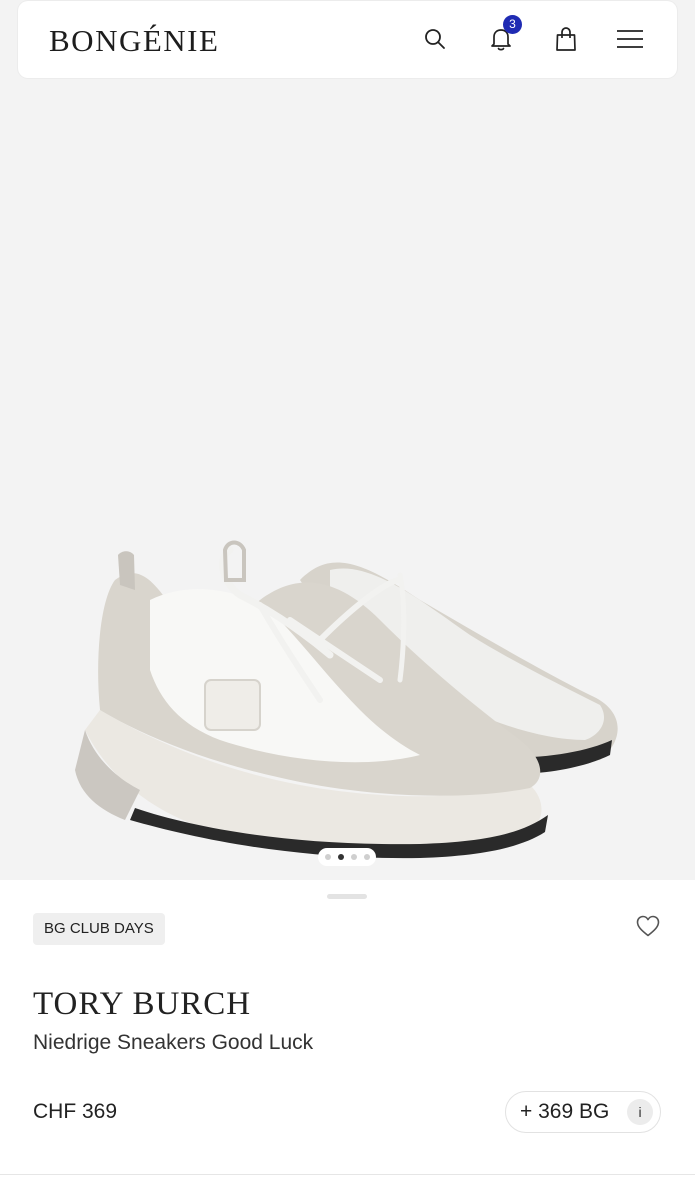 The image size is (695, 1200). I want to click on wishlist-button, so click(648, 926).